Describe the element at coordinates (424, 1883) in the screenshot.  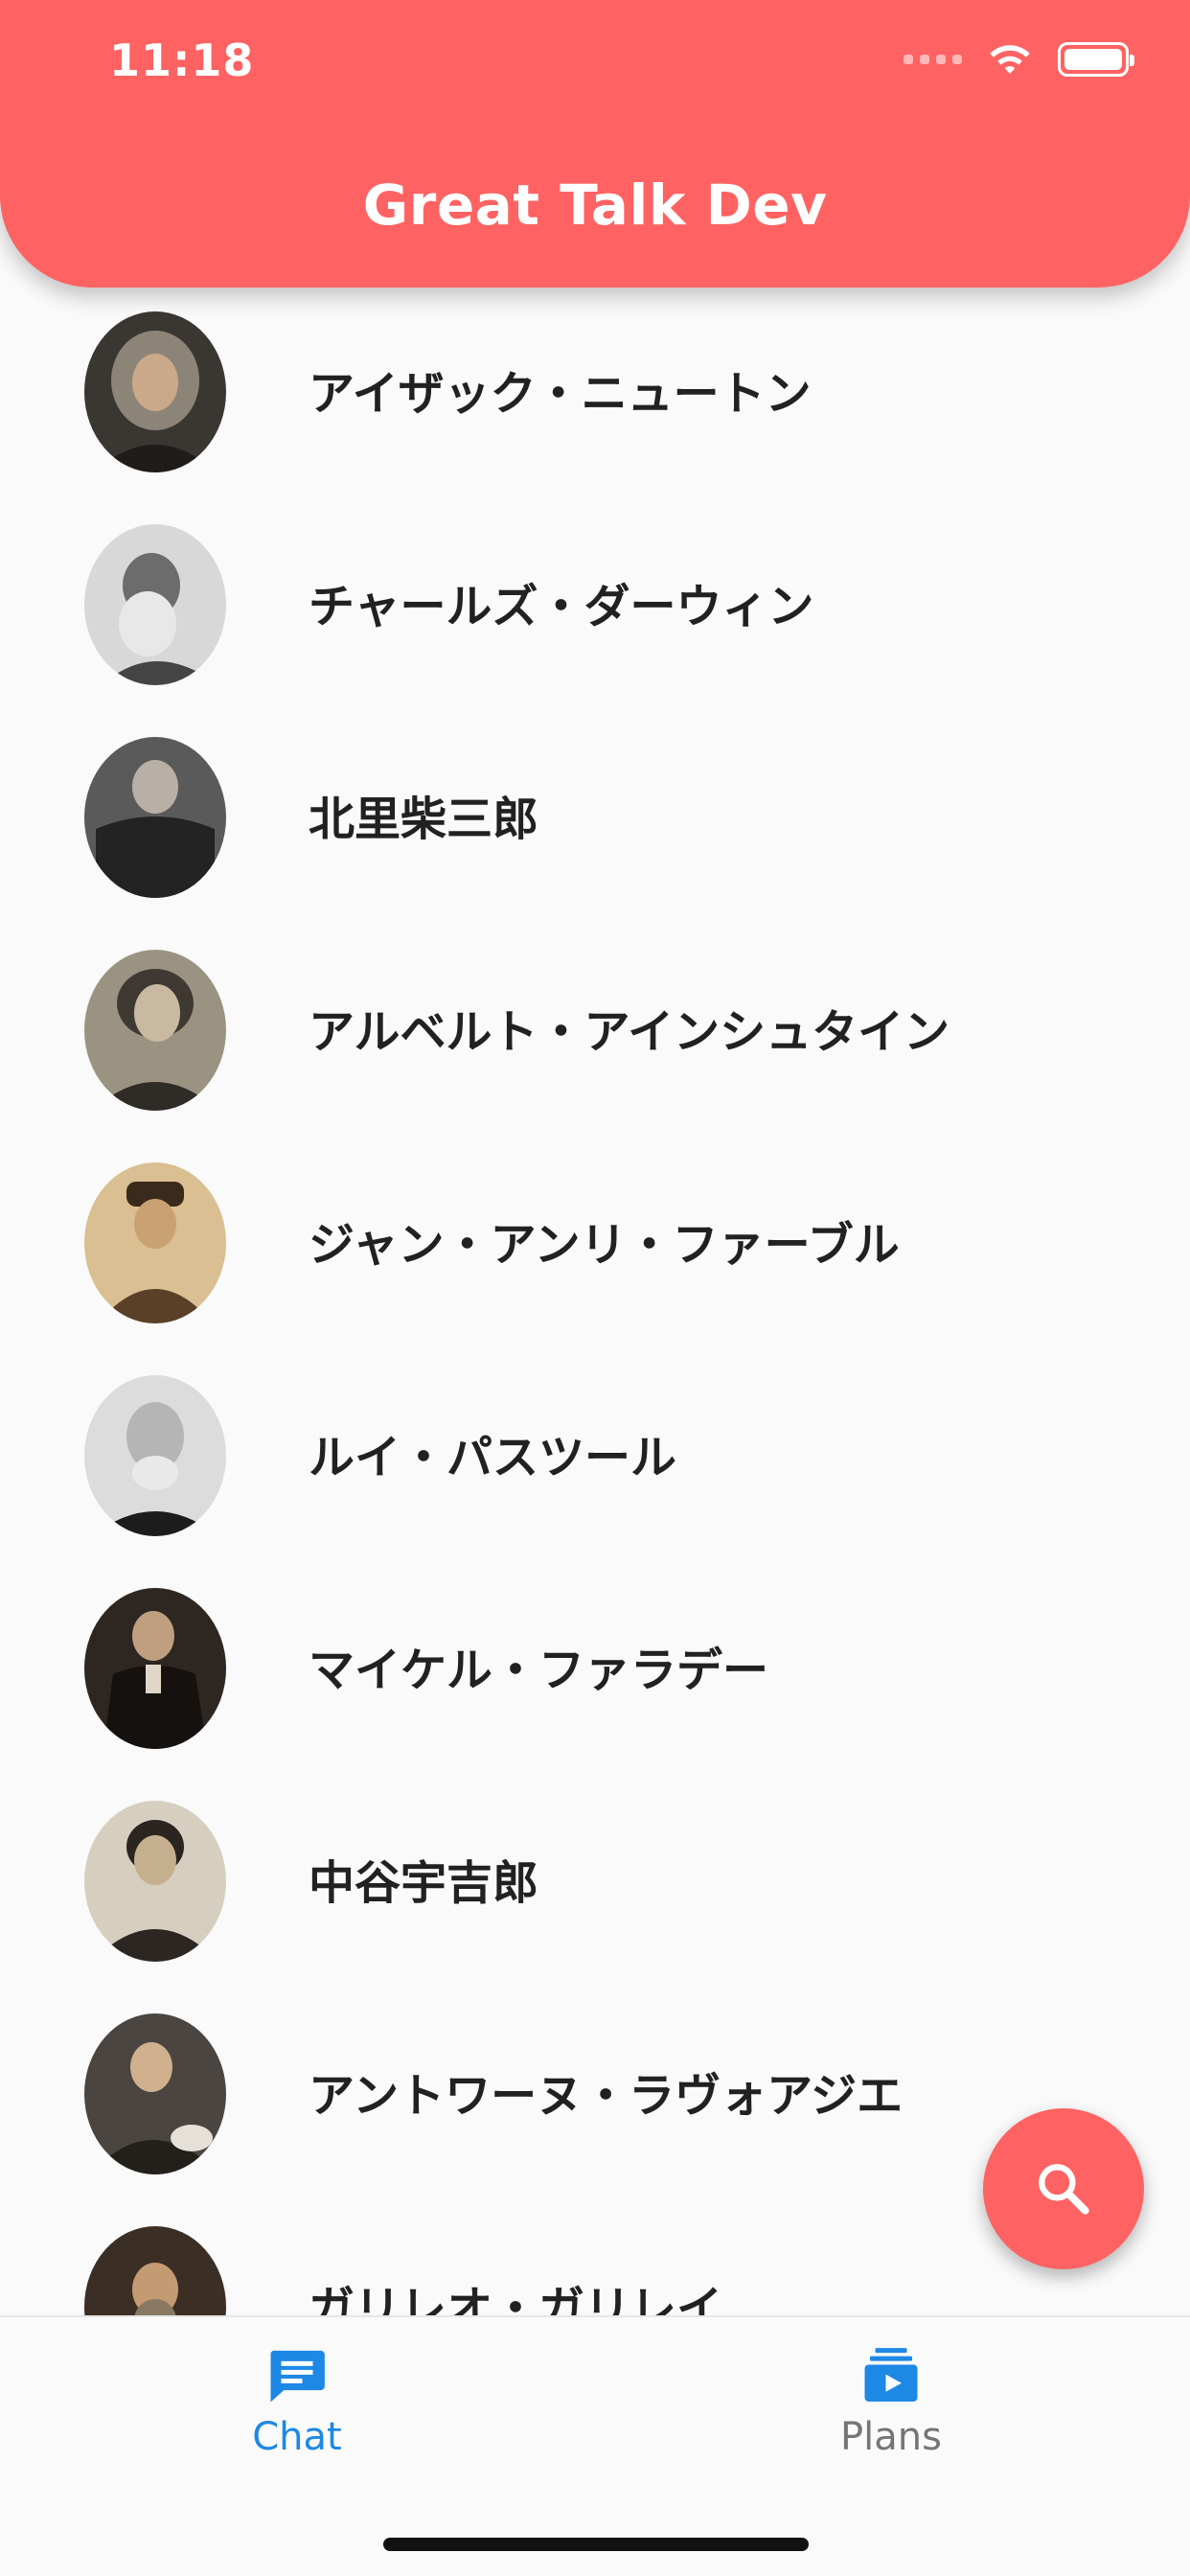
I see `person-name: 中谷宇吉郎` at that location.